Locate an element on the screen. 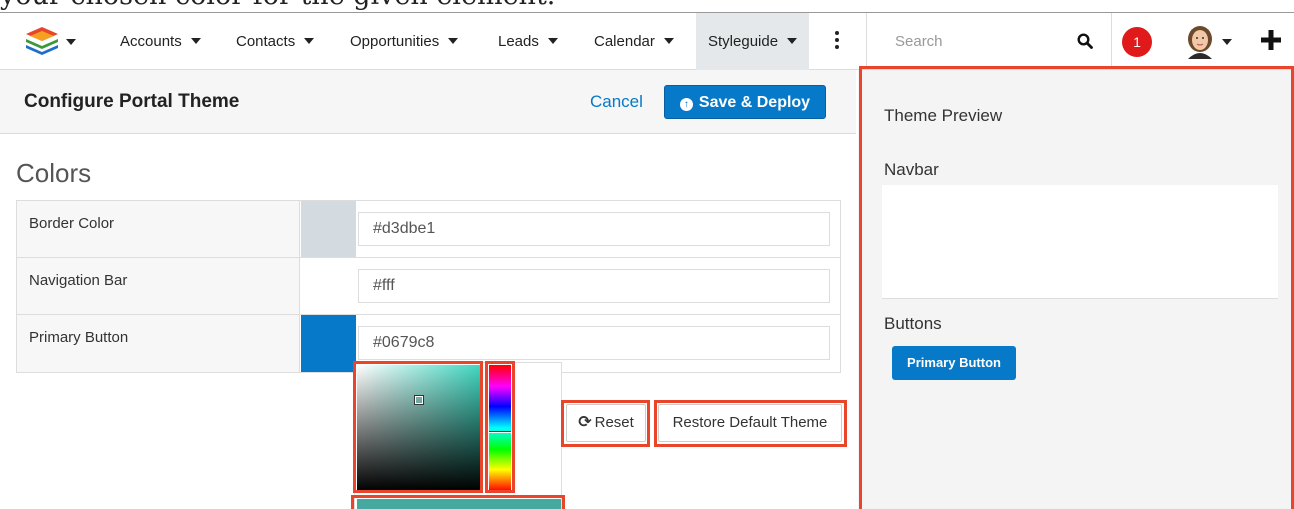  reset-button: ⟳ Reset is located at coordinates (606, 423).